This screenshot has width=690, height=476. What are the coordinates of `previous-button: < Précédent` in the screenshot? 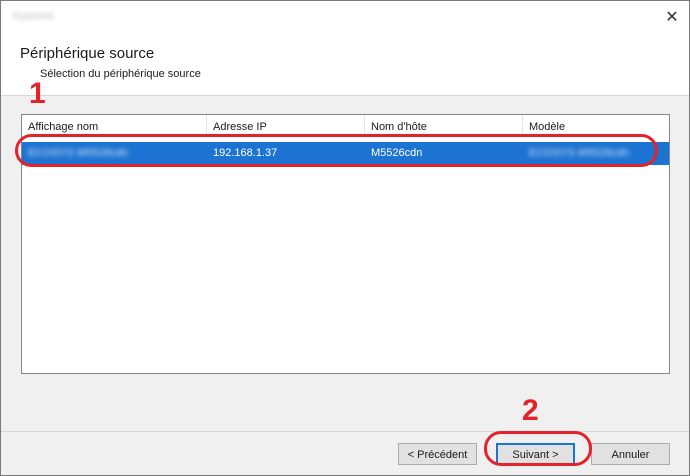 It's located at (437, 454).